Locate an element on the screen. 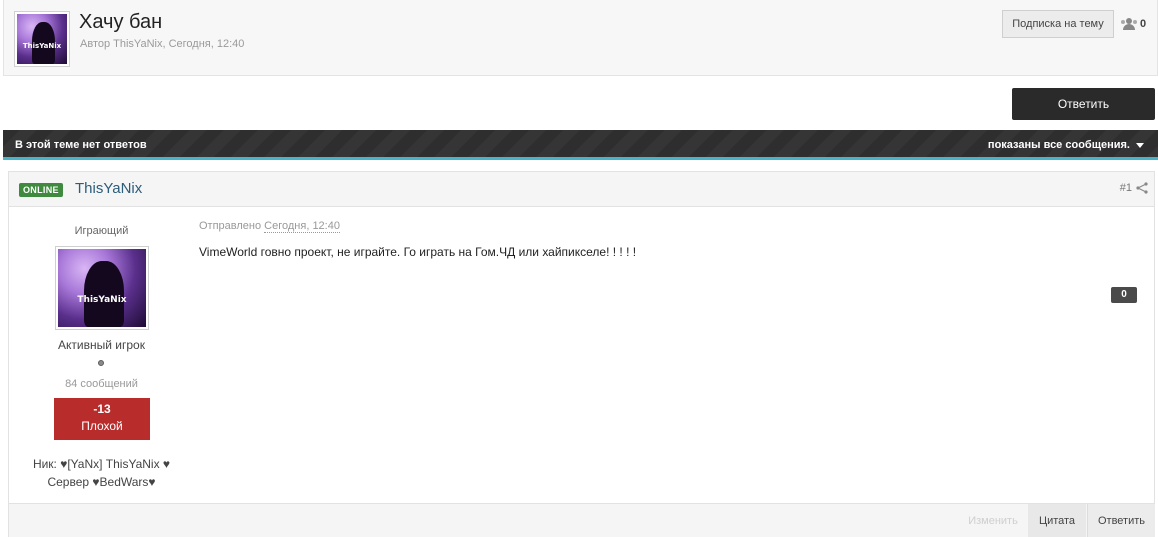  reputation-label: Плохой is located at coordinates (102, 426).